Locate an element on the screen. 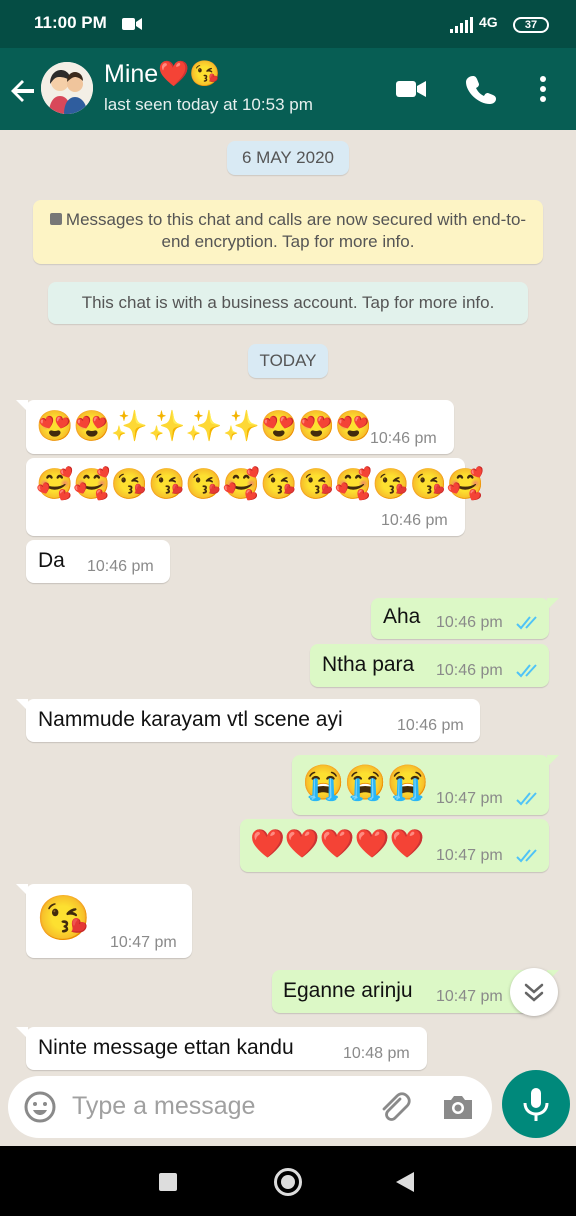  message-text: Eganne arinju is located at coordinates (348, 990).